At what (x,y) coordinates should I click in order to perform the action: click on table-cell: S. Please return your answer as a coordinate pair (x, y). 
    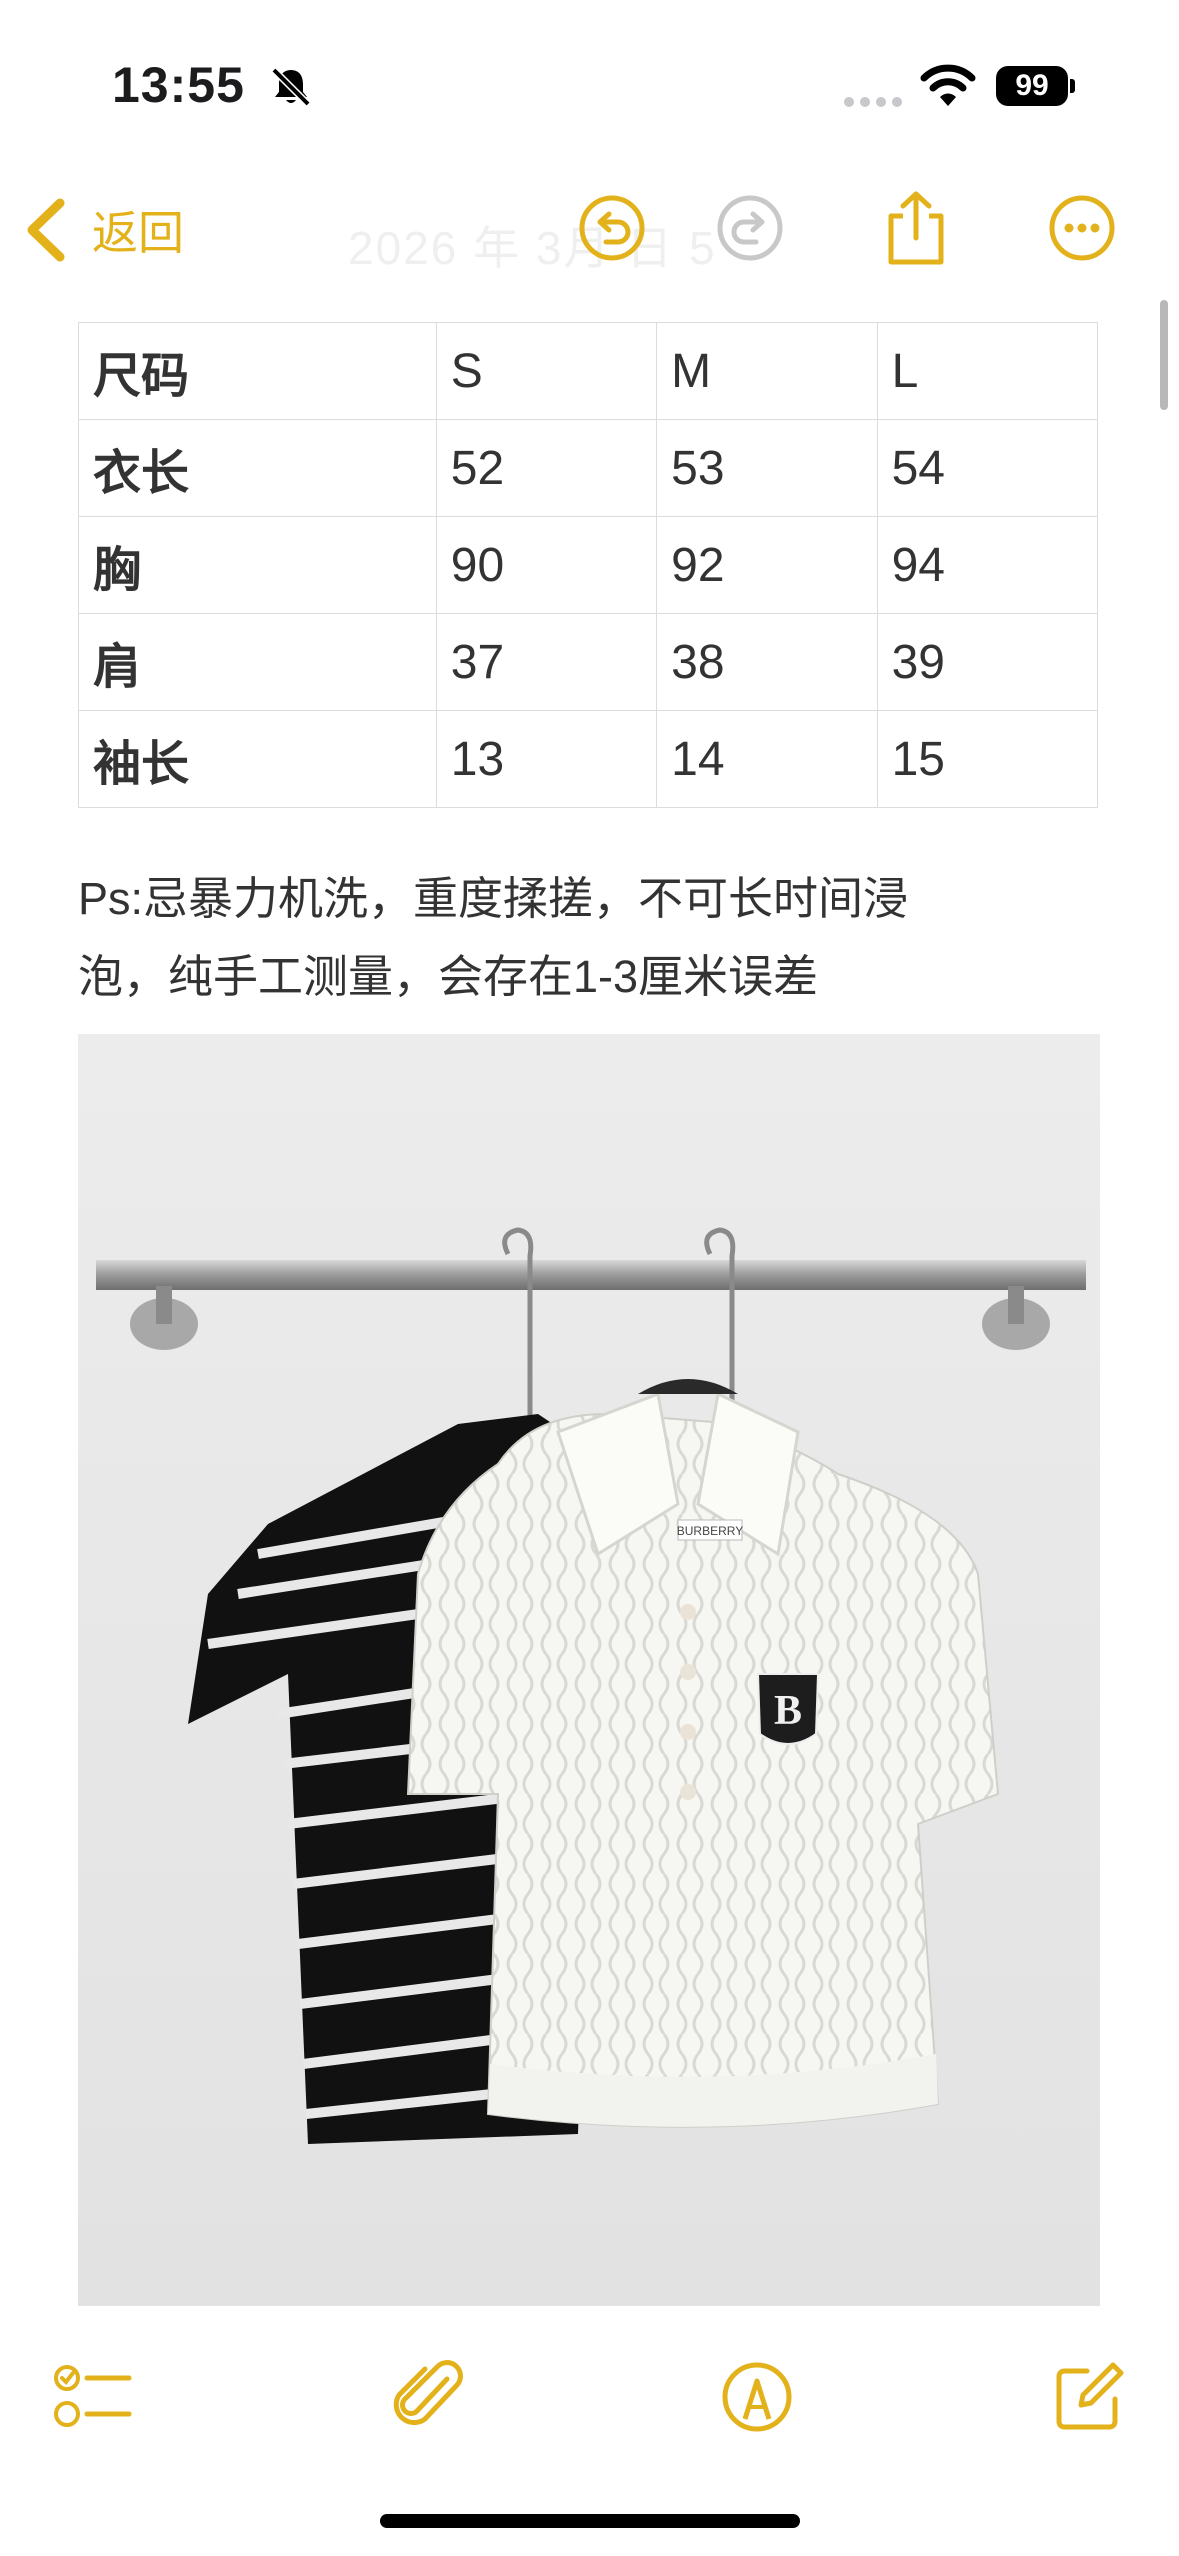
    Looking at the image, I should click on (546, 371).